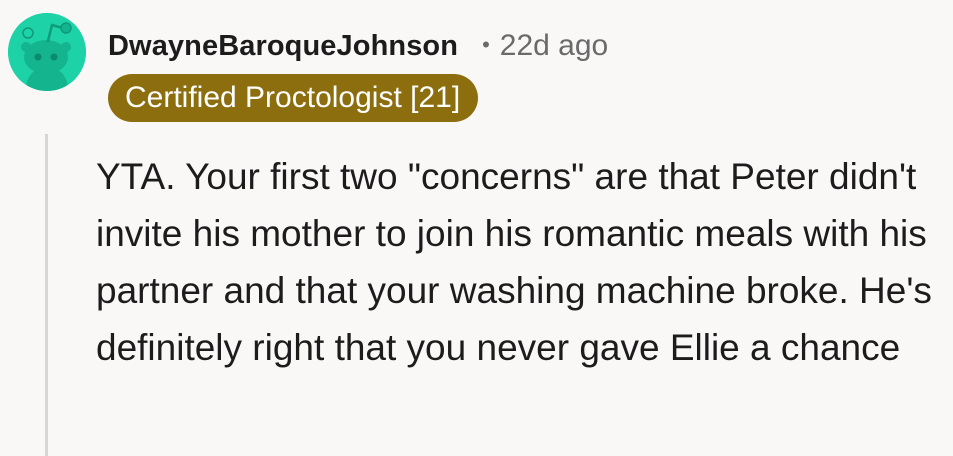  I want to click on thread-collapse-line, so click(46, 295).